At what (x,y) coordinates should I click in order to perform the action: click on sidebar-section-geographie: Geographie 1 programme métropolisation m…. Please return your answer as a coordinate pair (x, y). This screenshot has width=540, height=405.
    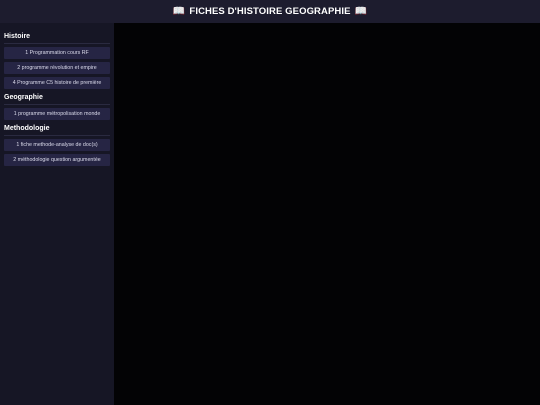
    Looking at the image, I should click on (57, 107).